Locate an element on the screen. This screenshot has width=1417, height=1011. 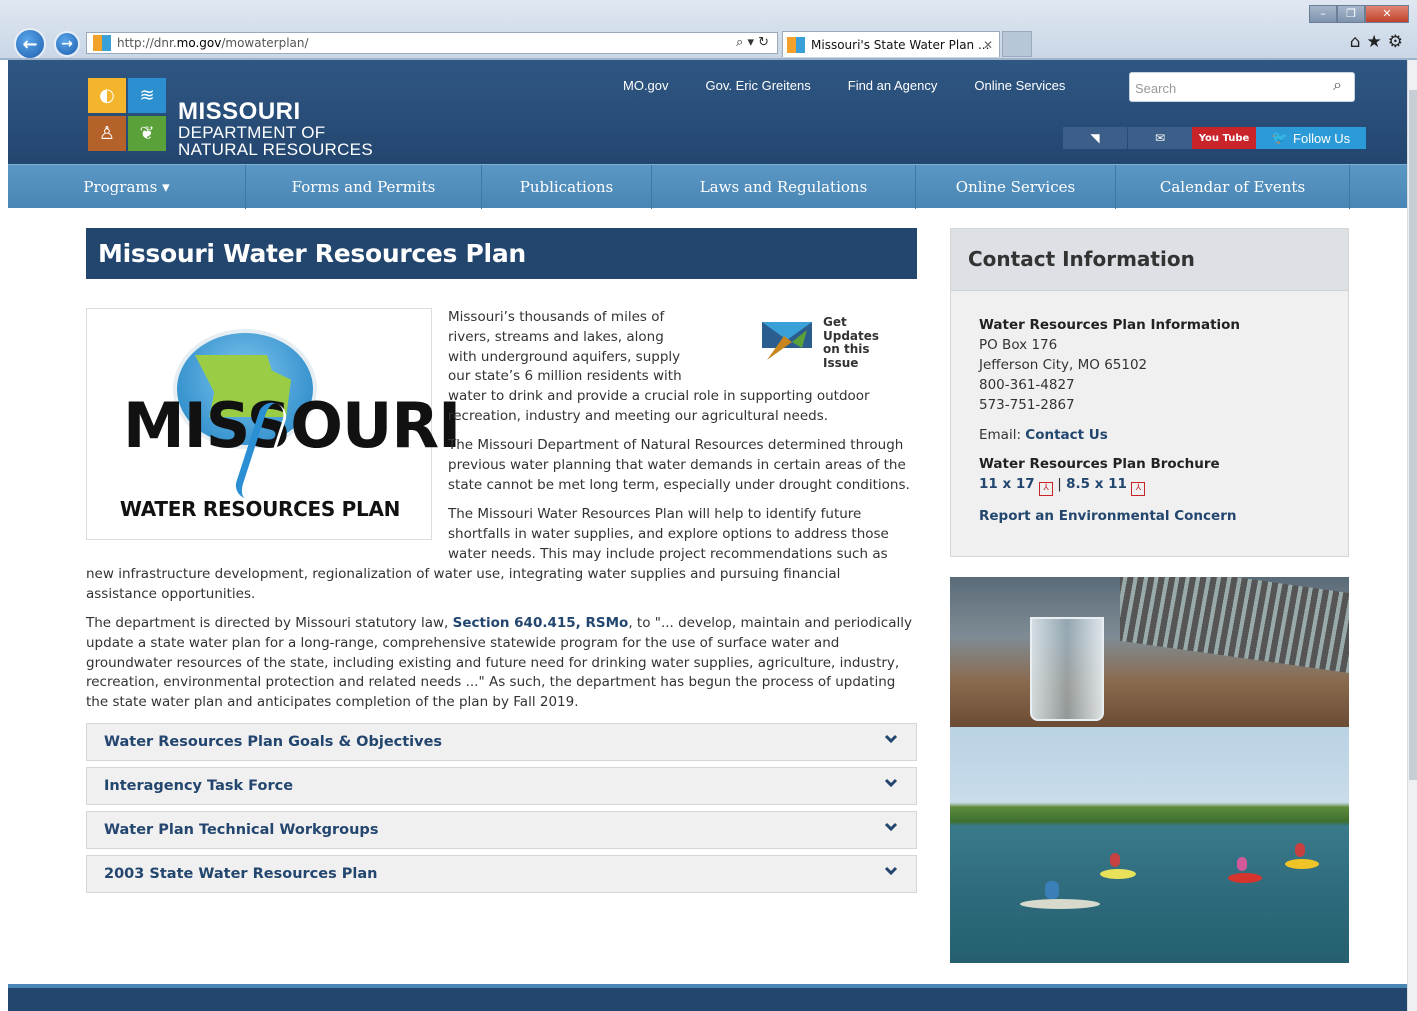
window-controls: – ❐ ✕ is located at coordinates (1359, 14).